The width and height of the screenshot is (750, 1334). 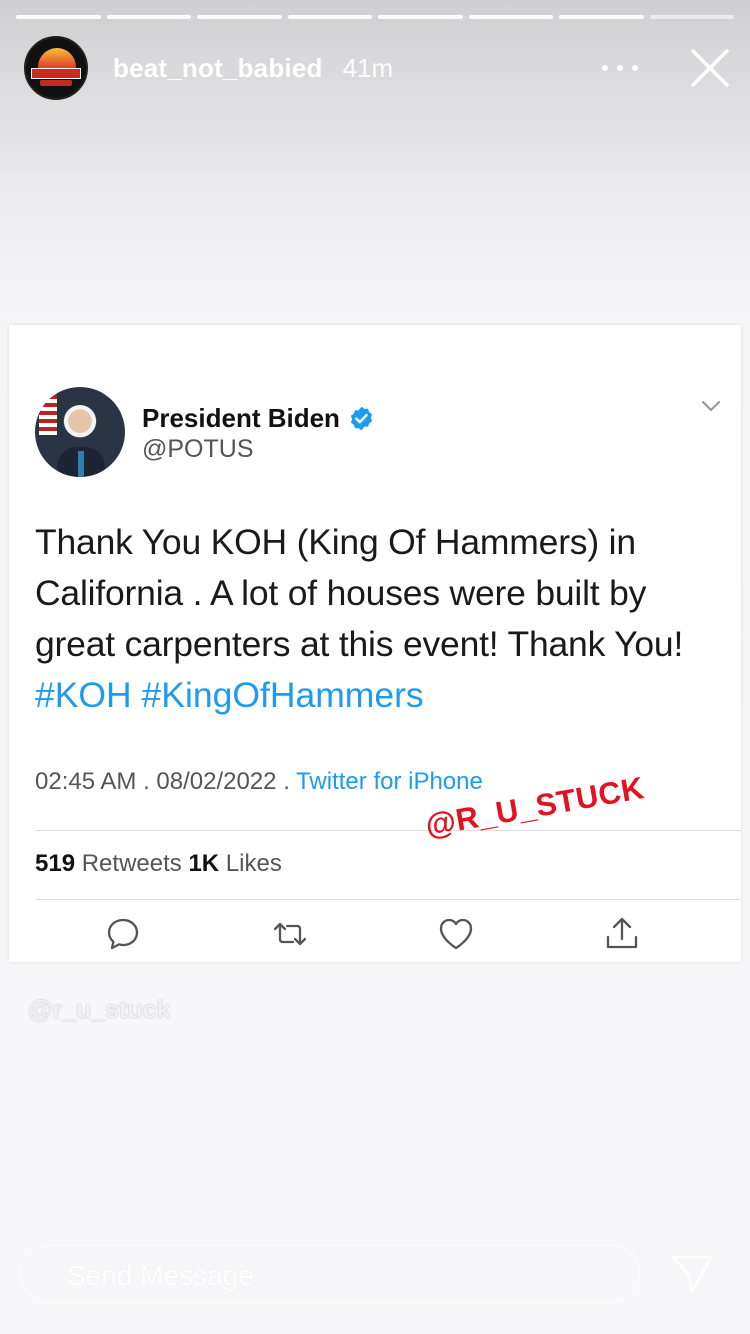 I want to click on tweet-actions, so click(x=375, y=934).